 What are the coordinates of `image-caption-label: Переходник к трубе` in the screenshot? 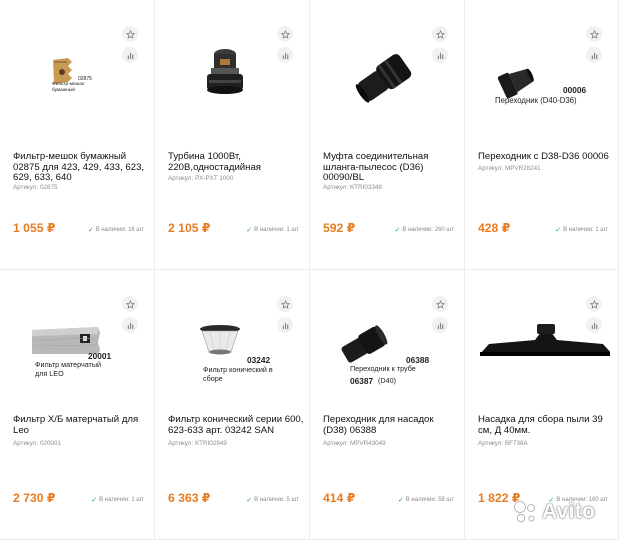 It's located at (383, 368).